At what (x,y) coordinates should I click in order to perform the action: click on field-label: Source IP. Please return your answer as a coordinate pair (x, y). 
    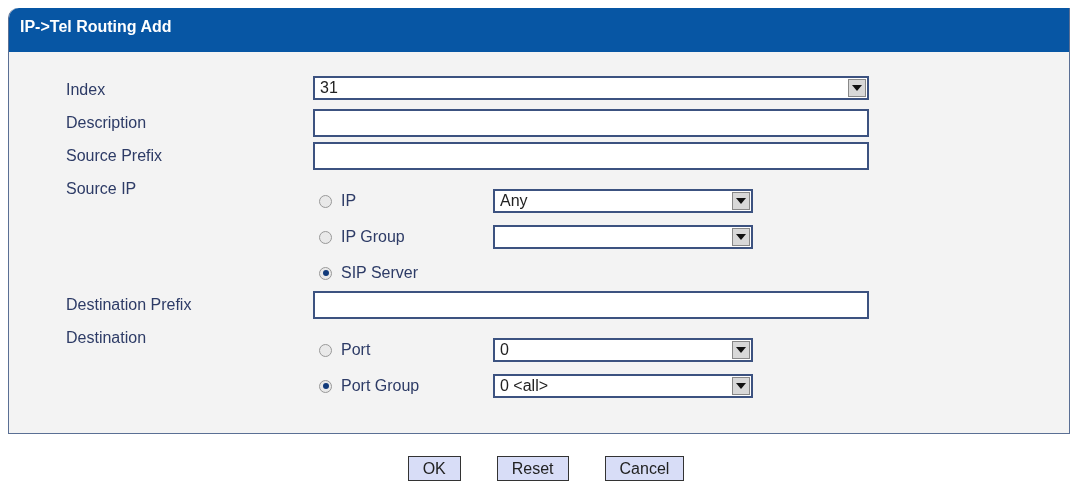
    Looking at the image, I should click on (102, 189).